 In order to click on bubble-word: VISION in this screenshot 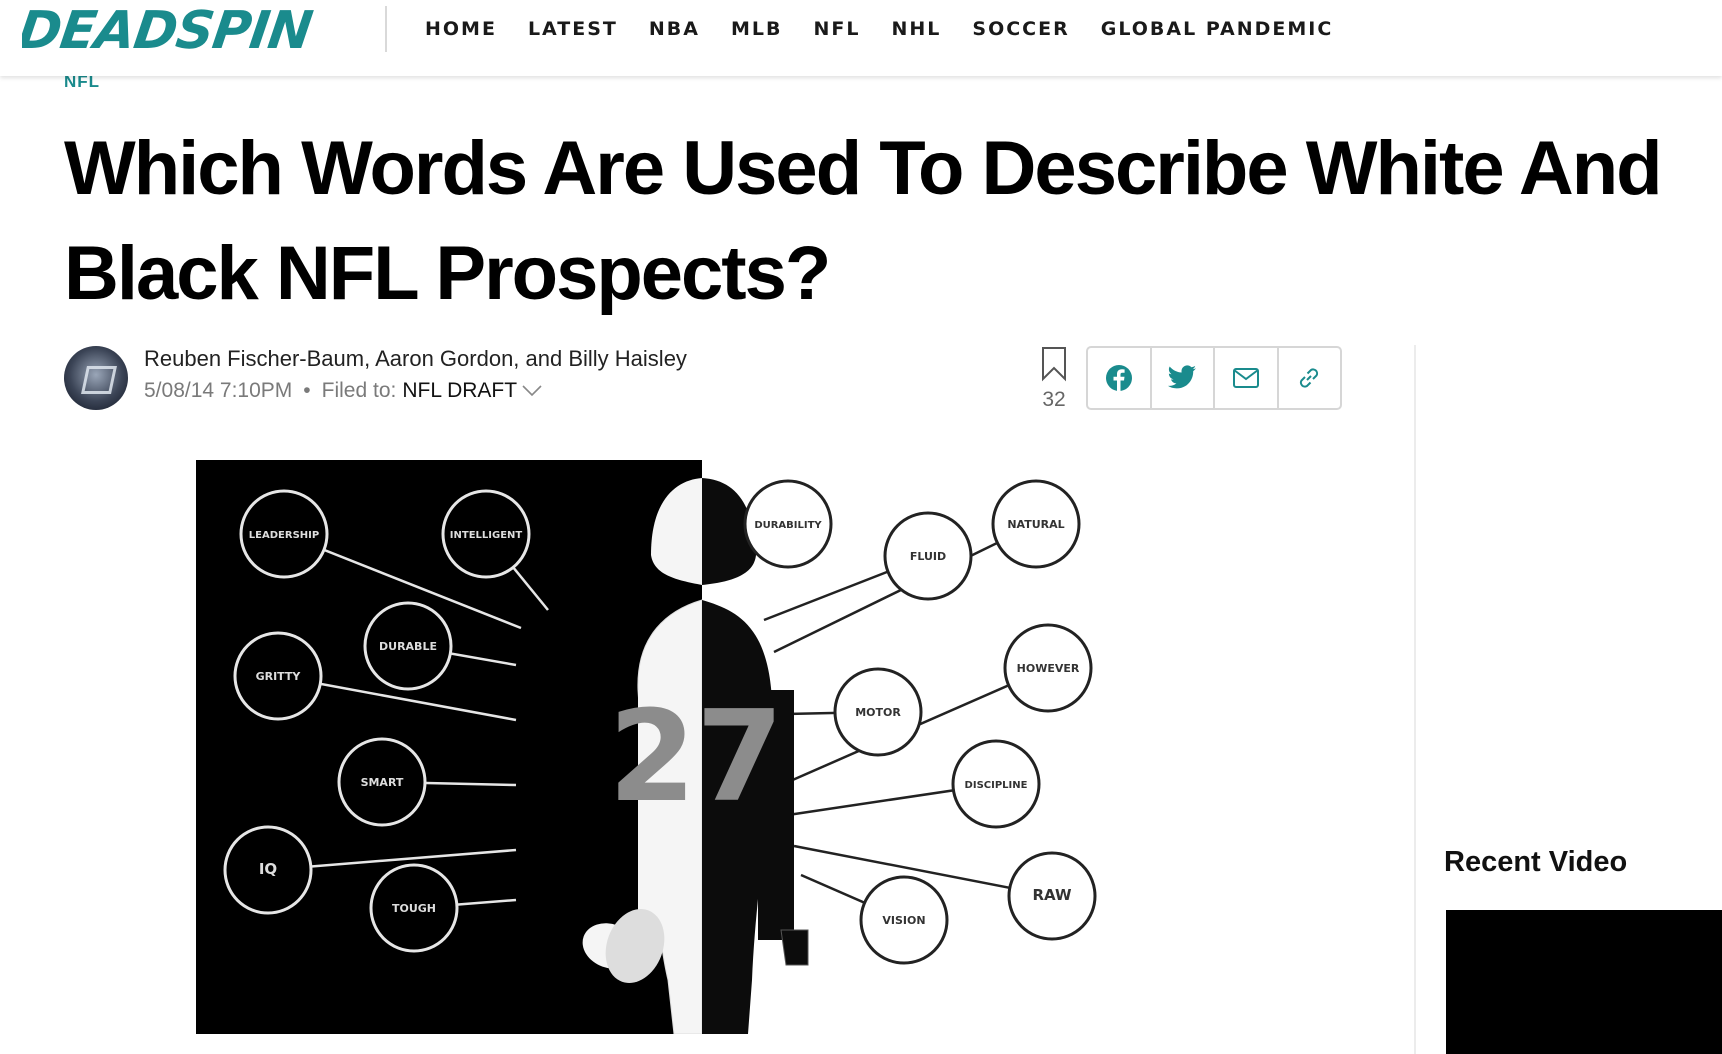, I will do `click(903, 920)`.